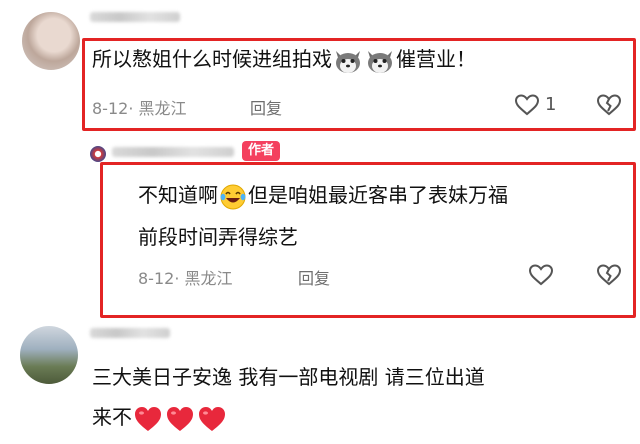 This screenshot has width=640, height=444. Describe the element at coordinates (212, 59) in the screenshot. I see `comment-text-part: 所以㥿姐什么时候进组拍戏` at that location.